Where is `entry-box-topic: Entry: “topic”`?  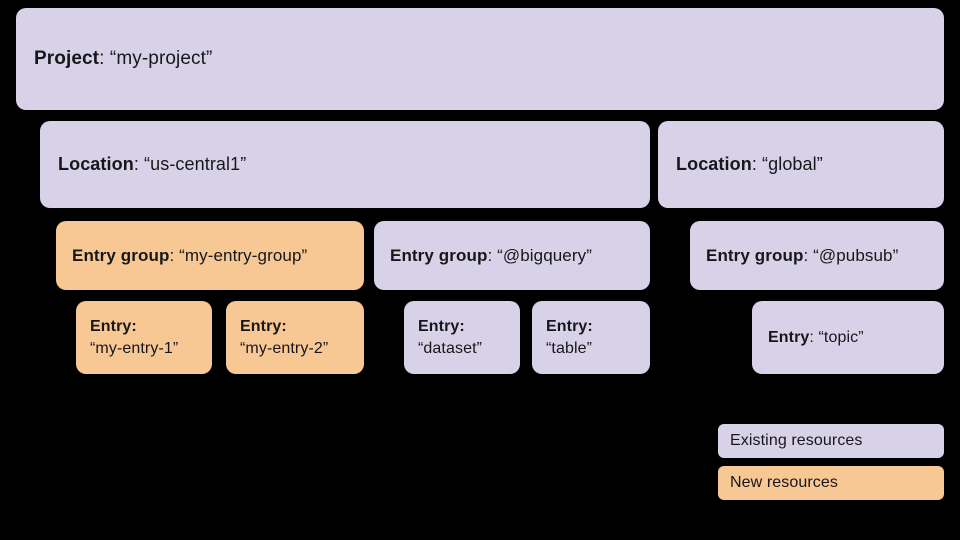
entry-box-topic: Entry: “topic” is located at coordinates (848, 337).